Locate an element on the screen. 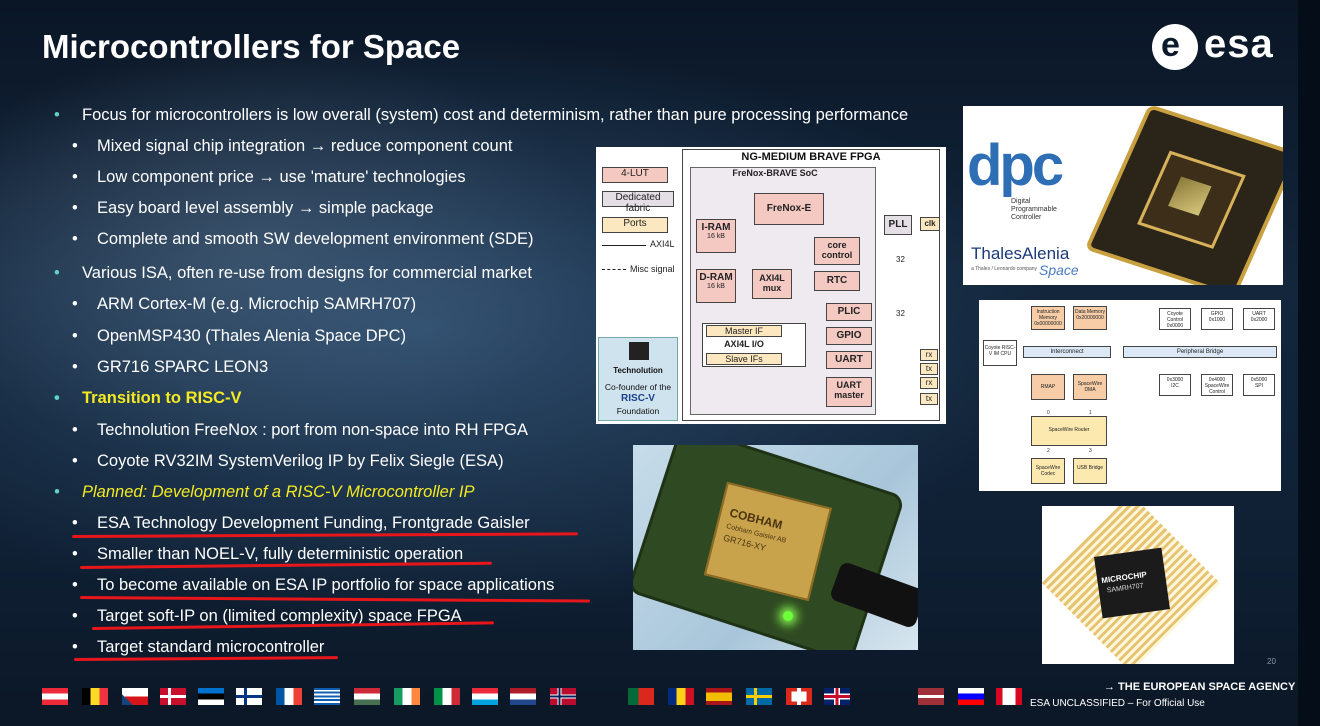  samrh-chip: MICROCHIP SAMRH707 is located at coordinates (1132, 583).